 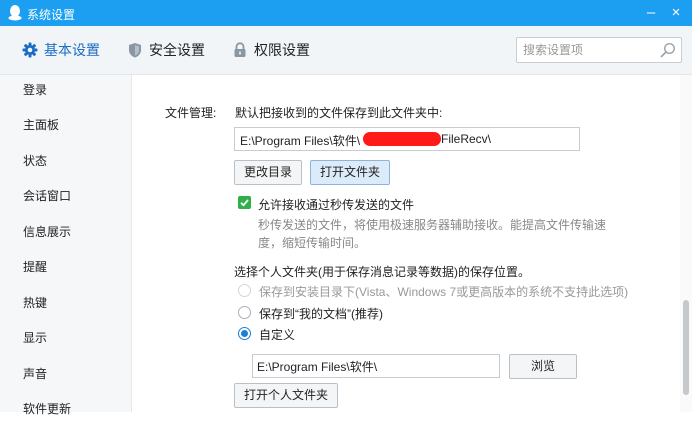 What do you see at coordinates (47, 196) in the screenshot?
I see `sidebar-item-label: 会话窗口` at bounding box center [47, 196].